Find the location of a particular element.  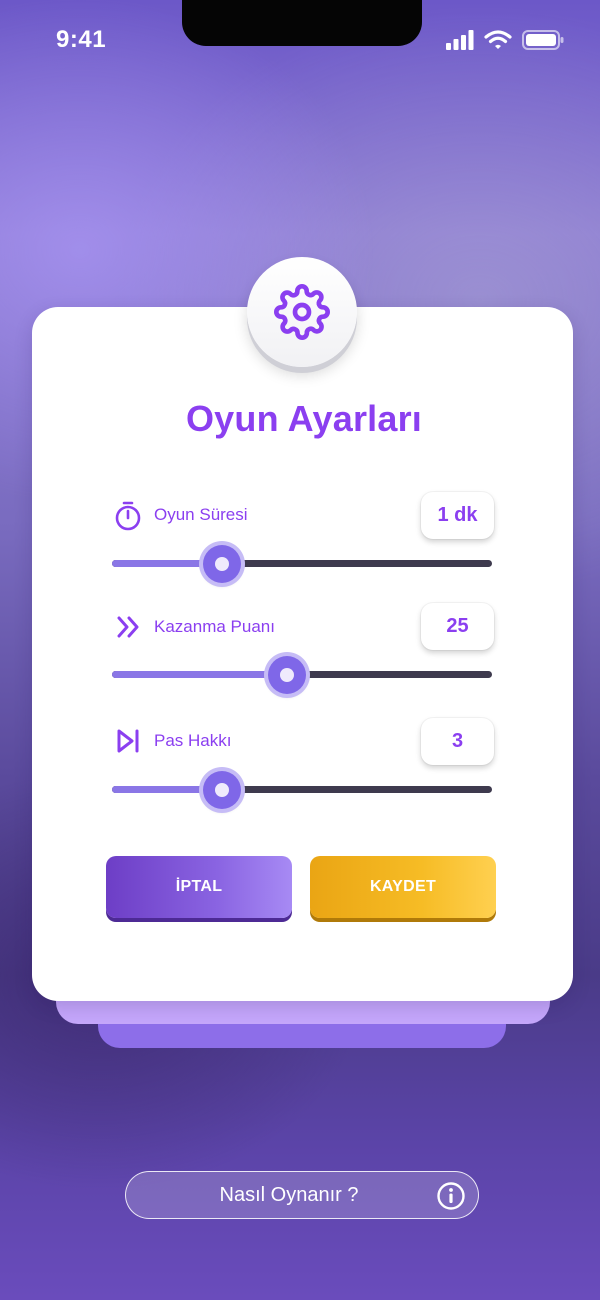

setting-label-winning-score: Kazanma Puanı is located at coordinates (214, 626).